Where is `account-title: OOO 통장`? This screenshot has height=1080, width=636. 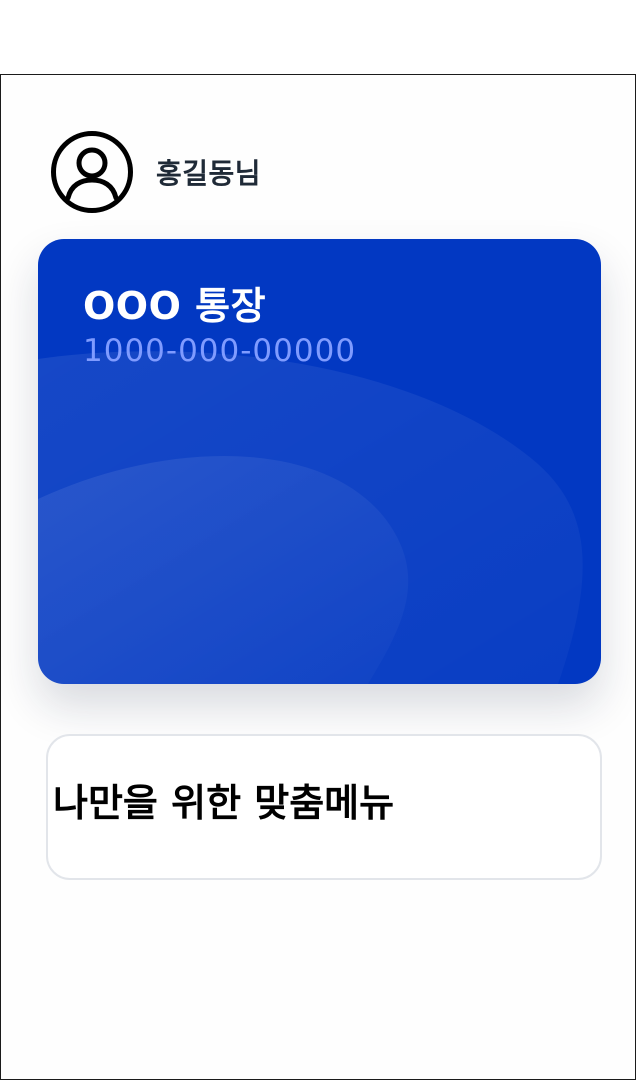 account-title: OOO 통장 is located at coordinates (175, 306).